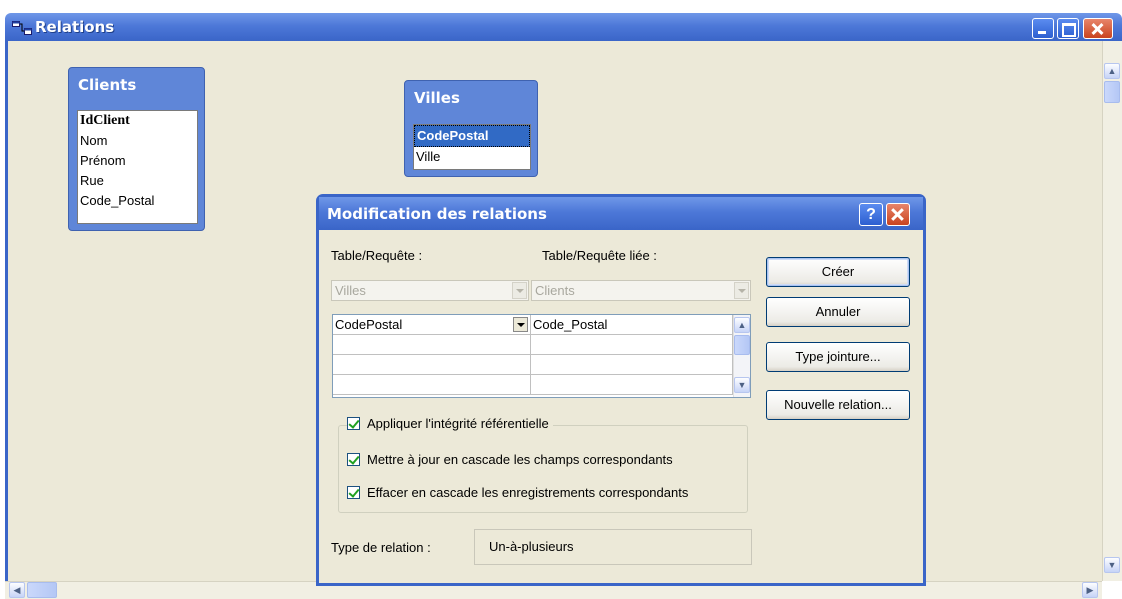 This screenshot has width=1122, height=599. Describe the element at coordinates (107, 85) in the screenshot. I see `table-title: Clients` at that location.